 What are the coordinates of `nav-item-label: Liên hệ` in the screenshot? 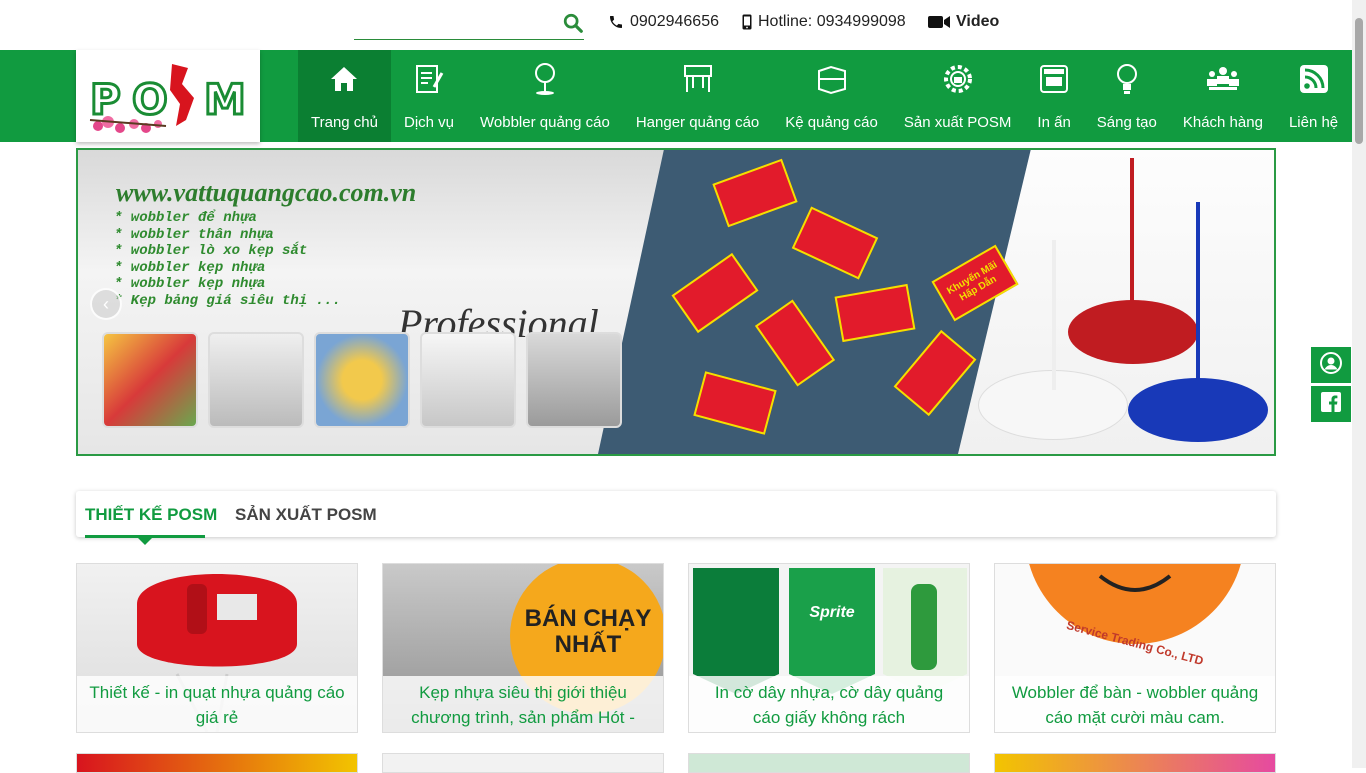 It's located at (1313, 122).